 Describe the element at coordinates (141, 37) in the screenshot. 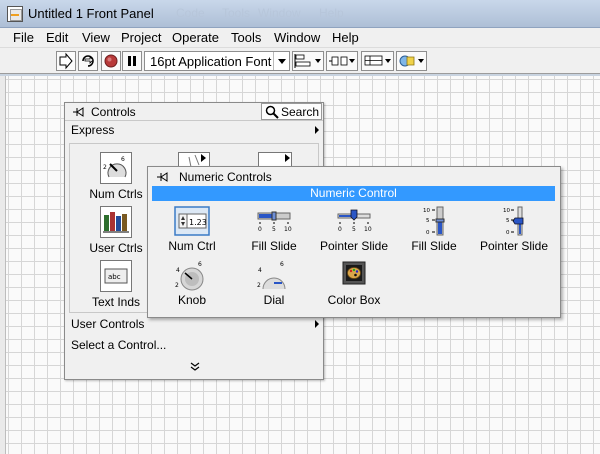

I see `menu-project: Project` at that location.